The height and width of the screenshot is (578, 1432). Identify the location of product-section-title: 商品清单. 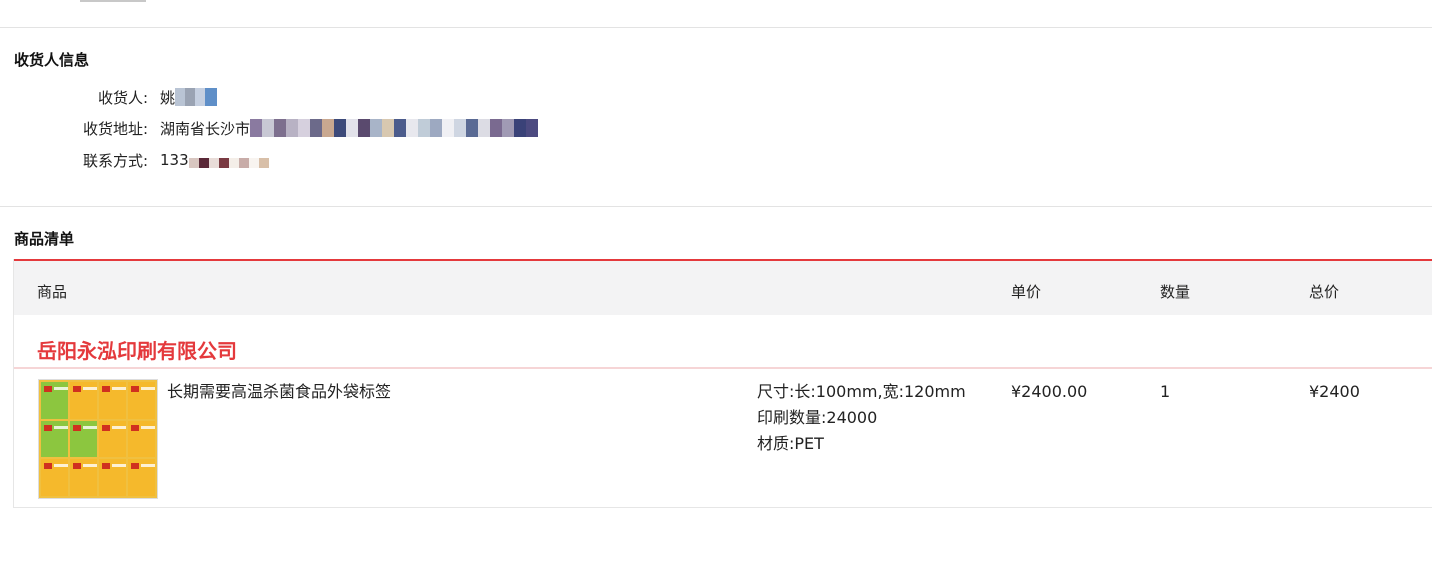
(44, 239).